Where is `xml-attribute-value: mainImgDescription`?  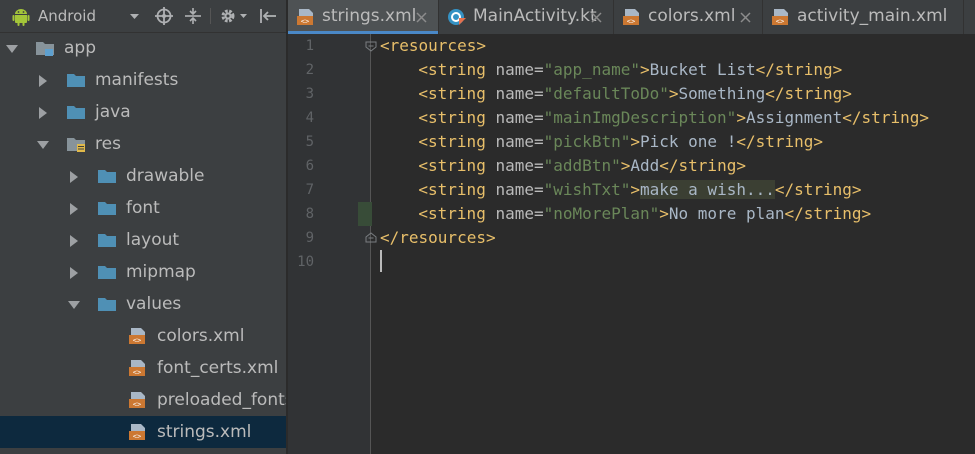 xml-attribute-value: mainImgDescription is located at coordinates (640, 117).